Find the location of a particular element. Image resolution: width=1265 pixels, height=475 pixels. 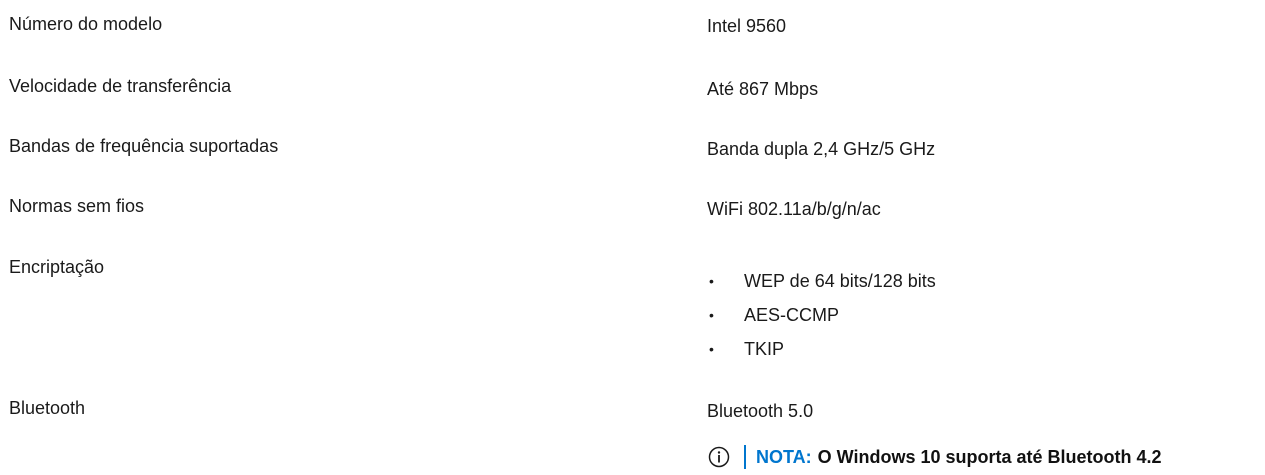

info-icon is located at coordinates (719, 457).